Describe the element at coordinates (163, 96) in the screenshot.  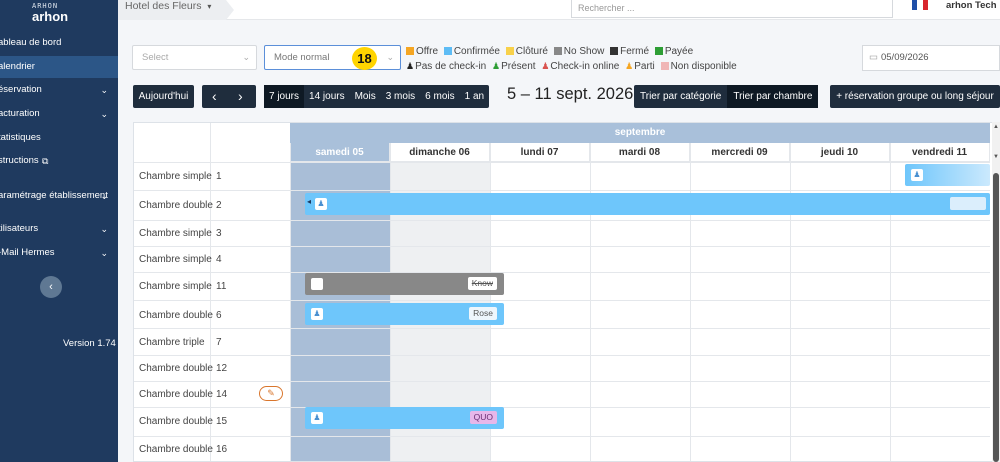
I see `today-button: Aujourd'hui` at that location.